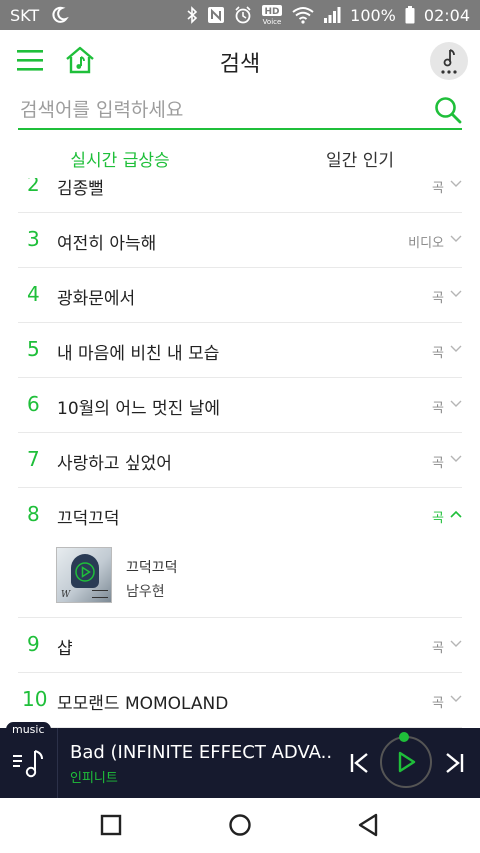  I want to click on now-playing-artist: 인피니트, so click(94, 776).